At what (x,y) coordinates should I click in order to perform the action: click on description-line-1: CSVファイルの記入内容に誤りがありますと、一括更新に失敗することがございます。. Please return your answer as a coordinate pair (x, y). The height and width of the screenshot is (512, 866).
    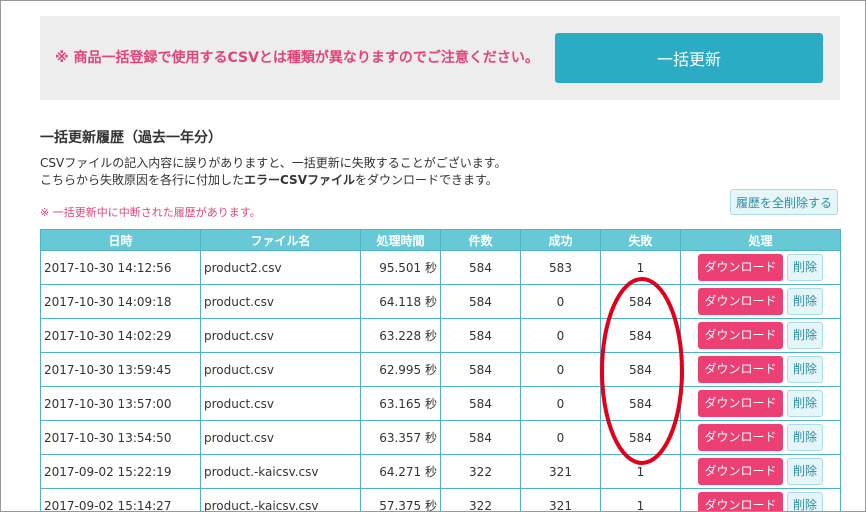
    Looking at the image, I should click on (273, 163).